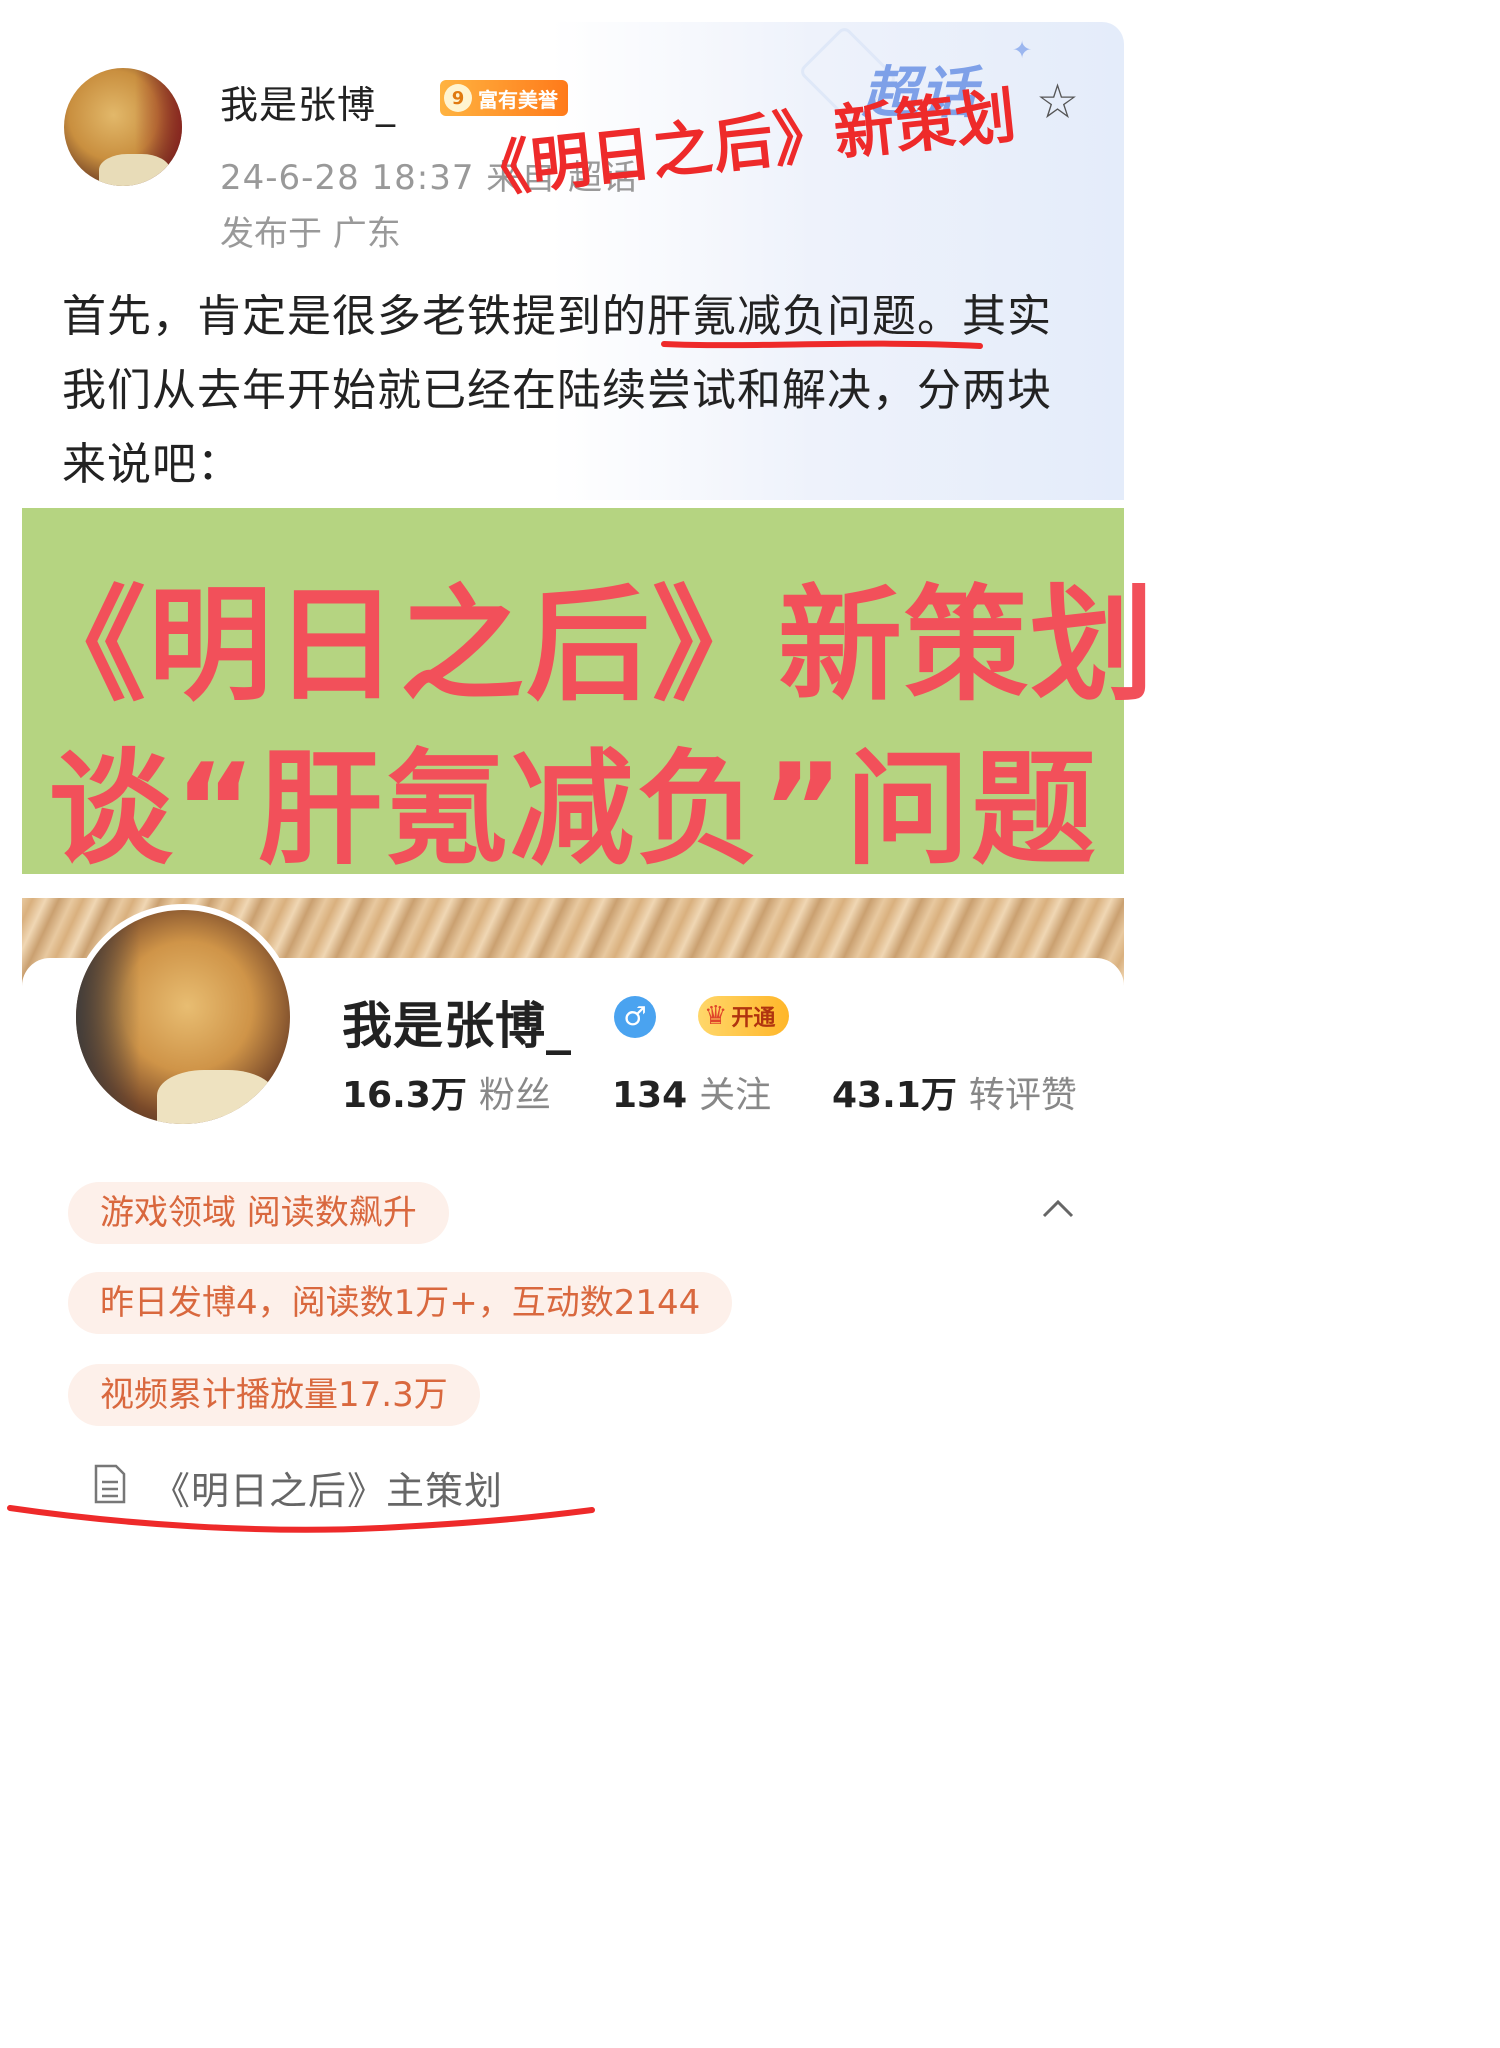  What do you see at coordinates (183, 1017) in the screenshot?
I see `profile-avatar` at bounding box center [183, 1017].